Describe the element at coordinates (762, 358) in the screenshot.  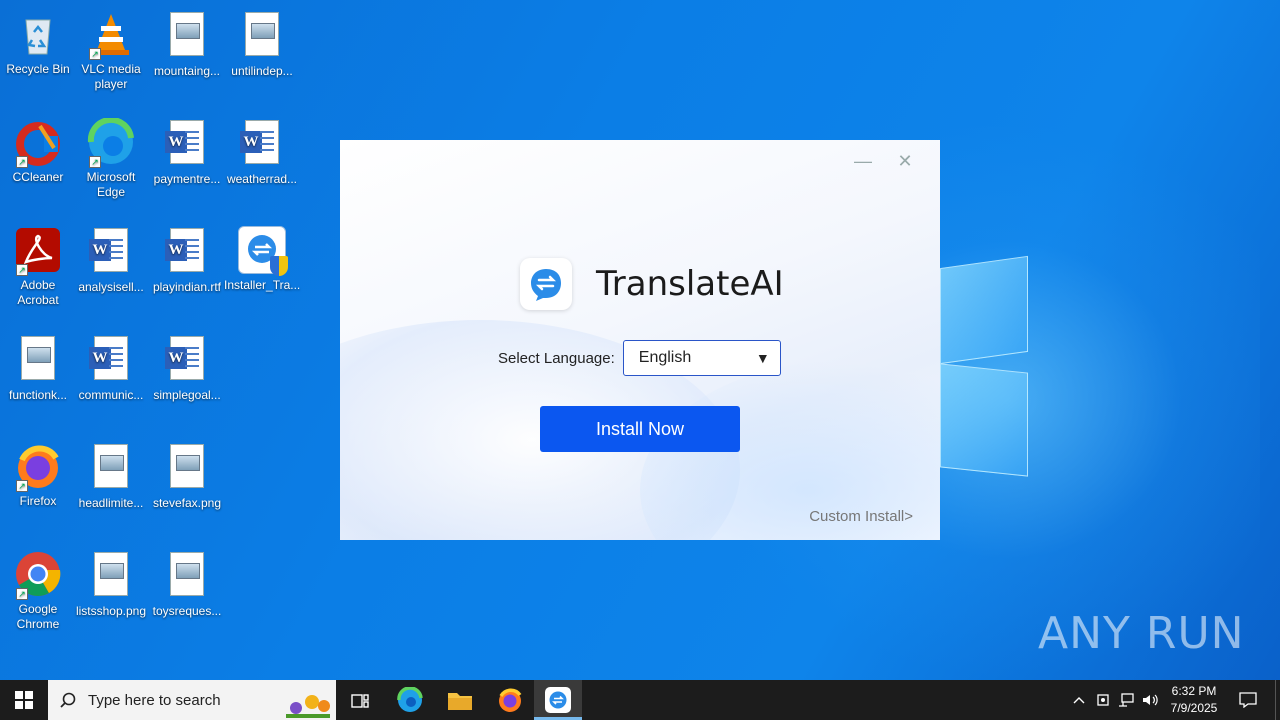
I see `chevron-down-icon: ▼` at that location.